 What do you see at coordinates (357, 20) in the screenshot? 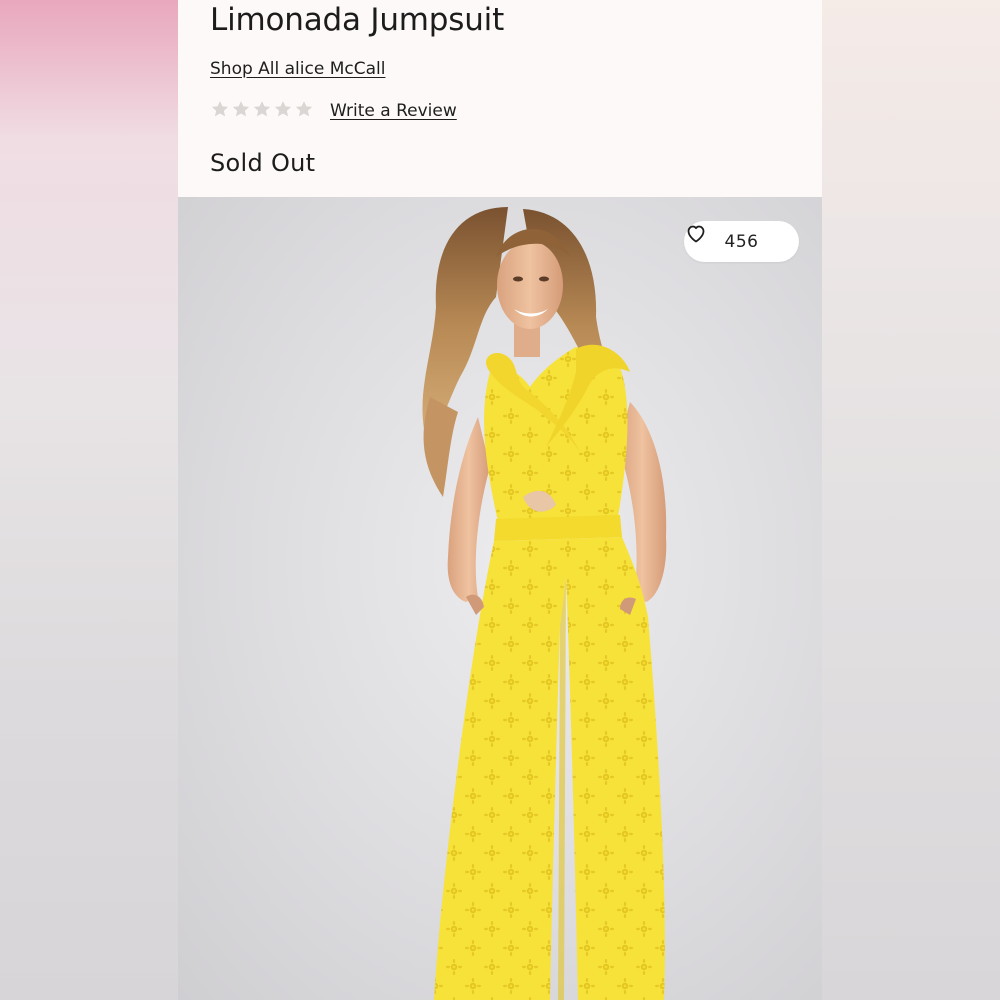
I see `product-title: Limonada Jumpsuit` at bounding box center [357, 20].